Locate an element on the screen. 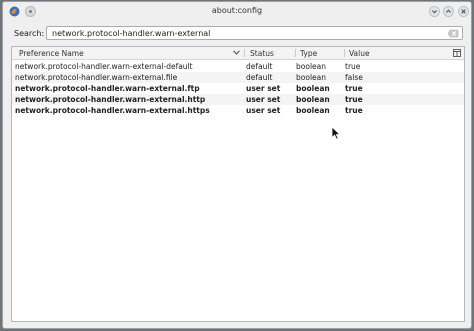 This screenshot has height=331, width=474. search-input: network.protocol-handler.warn-external is located at coordinates (254, 33).